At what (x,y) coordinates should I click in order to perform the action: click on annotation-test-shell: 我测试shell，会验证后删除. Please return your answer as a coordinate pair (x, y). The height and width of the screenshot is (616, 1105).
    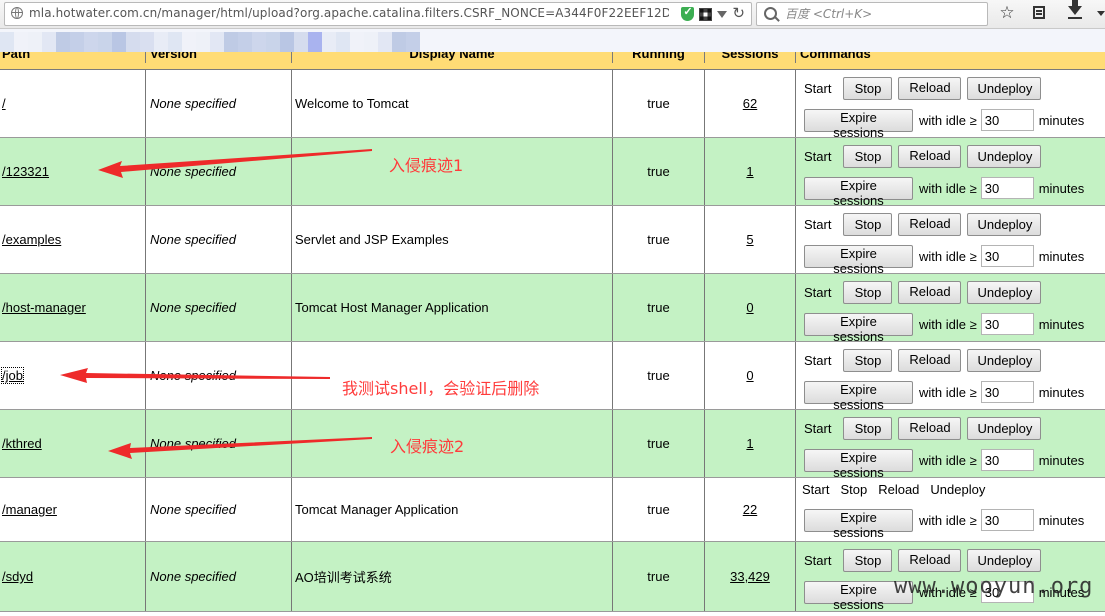
    Looking at the image, I should click on (441, 388).